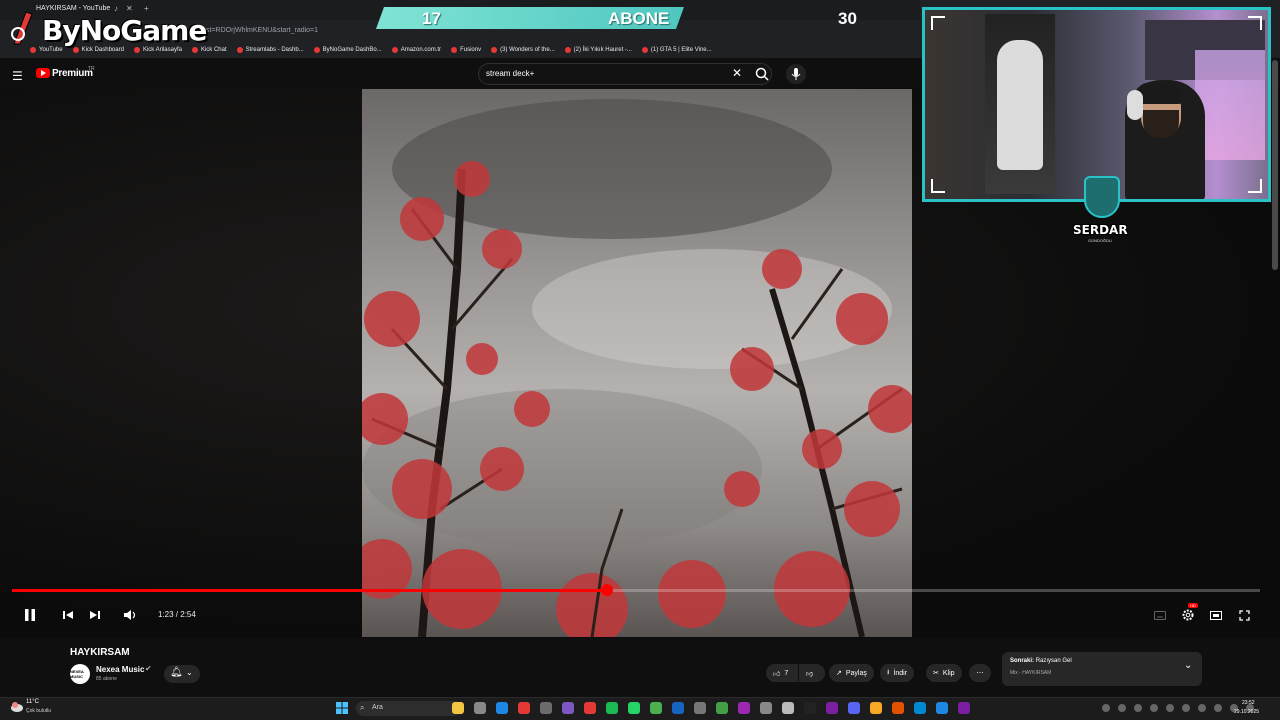  I want to click on widgets-icon, so click(458, 708).